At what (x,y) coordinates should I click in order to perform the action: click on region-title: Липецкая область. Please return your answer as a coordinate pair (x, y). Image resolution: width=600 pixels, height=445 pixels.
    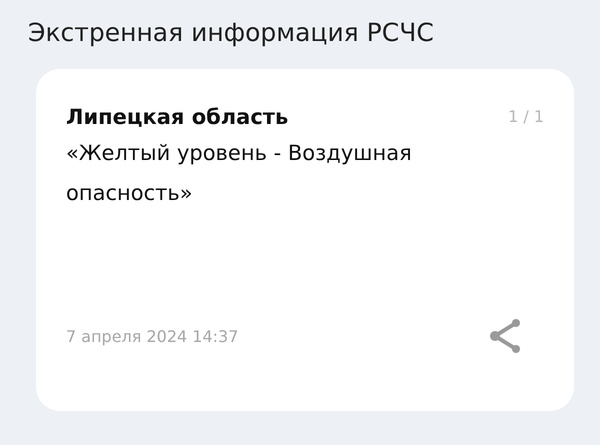
    Looking at the image, I should click on (177, 117).